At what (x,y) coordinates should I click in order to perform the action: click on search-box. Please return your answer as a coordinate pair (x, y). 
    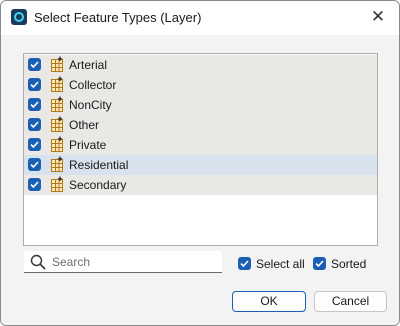
    Looking at the image, I should click on (123, 262).